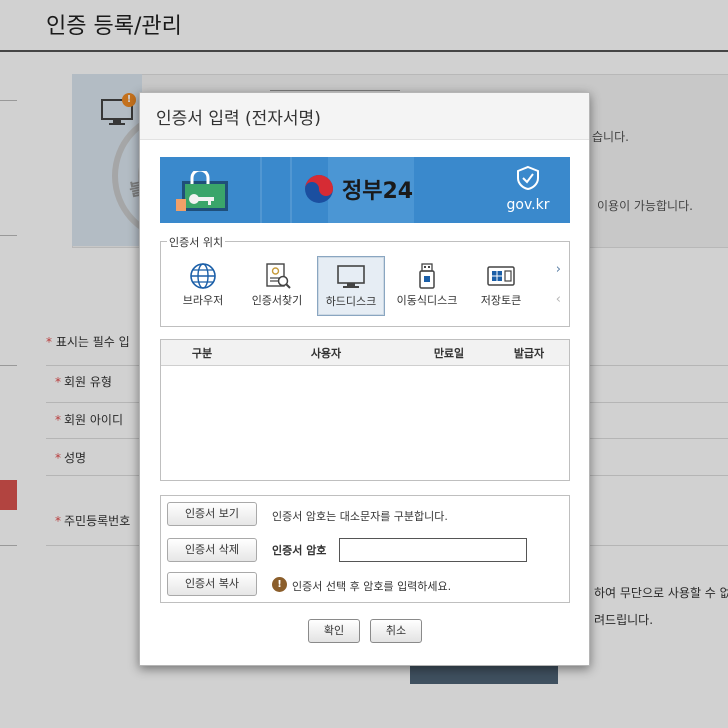 Image resolution: width=728 pixels, height=728 pixels. What do you see at coordinates (529, 353) in the screenshot?
I see `column-issuer: 발급자` at bounding box center [529, 353].